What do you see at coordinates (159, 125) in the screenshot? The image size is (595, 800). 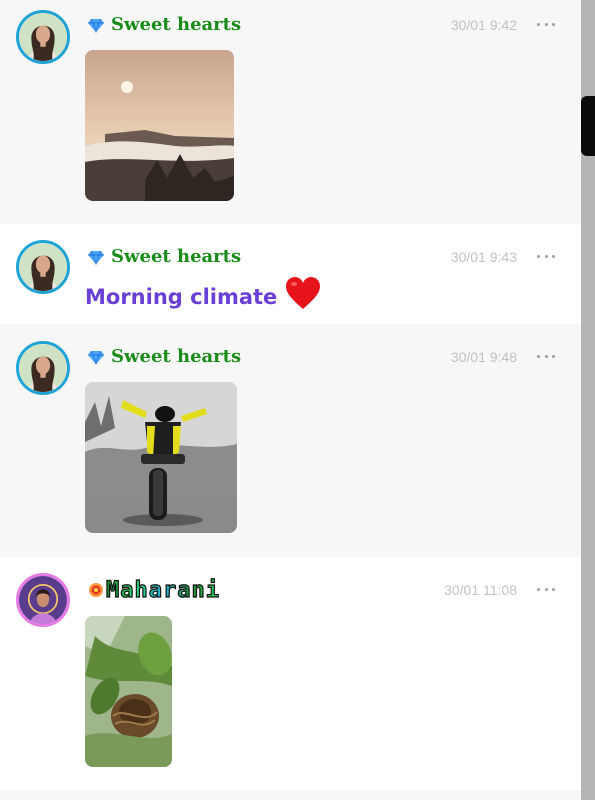 I see `sunrise-over-clouds-photo` at bounding box center [159, 125].